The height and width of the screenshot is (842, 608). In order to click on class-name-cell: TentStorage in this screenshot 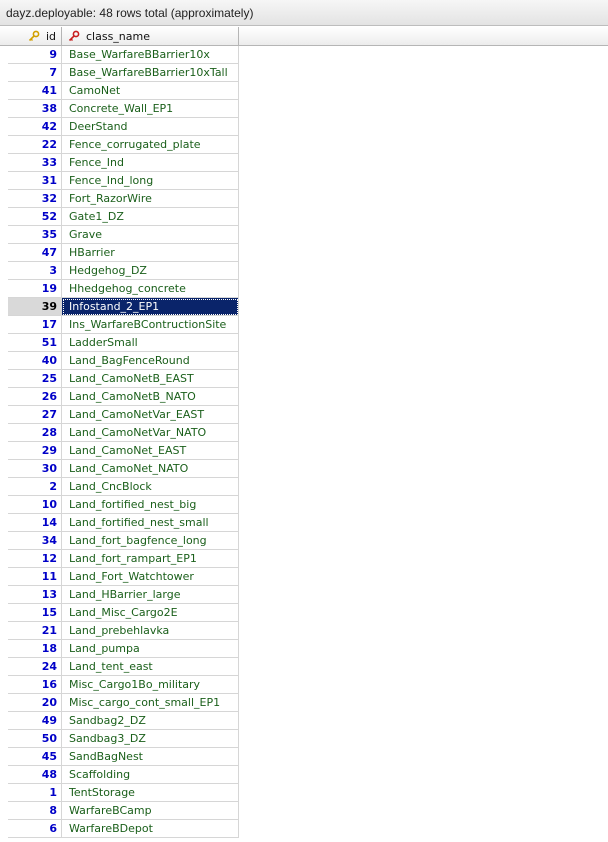, I will do `click(150, 793)`.